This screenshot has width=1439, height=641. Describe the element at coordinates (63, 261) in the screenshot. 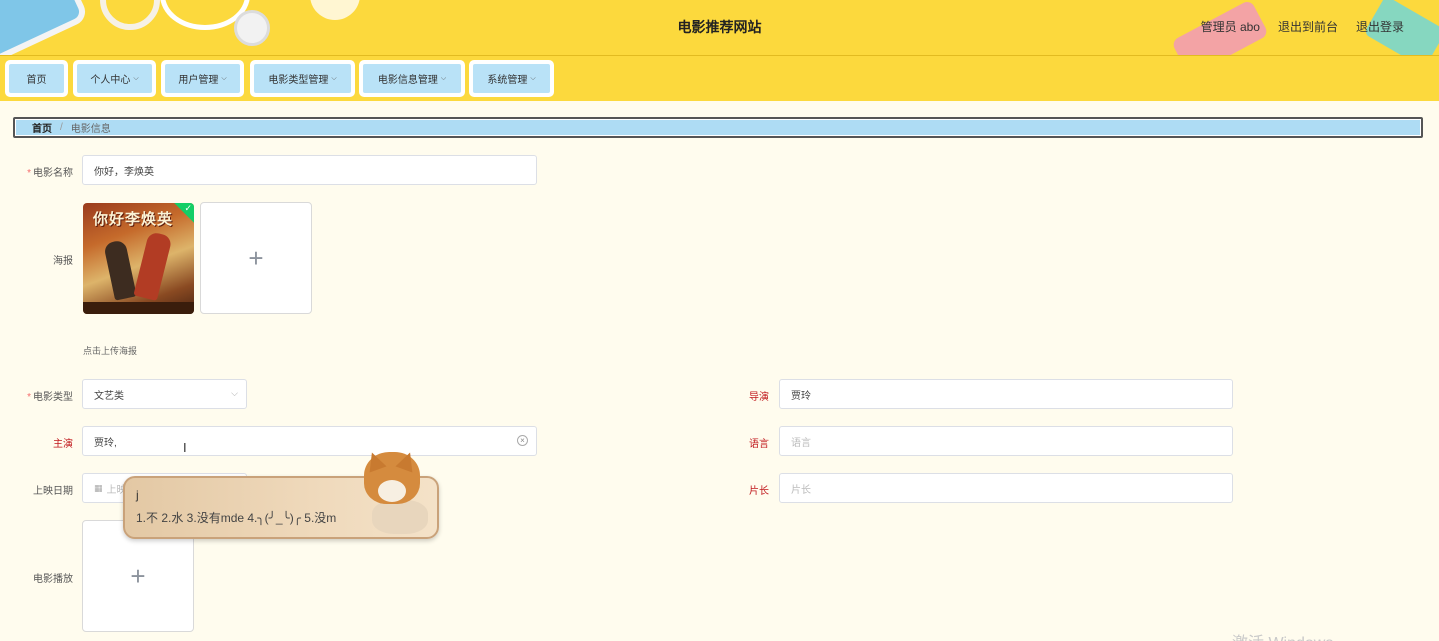

I see `poster-label: 海报` at that location.